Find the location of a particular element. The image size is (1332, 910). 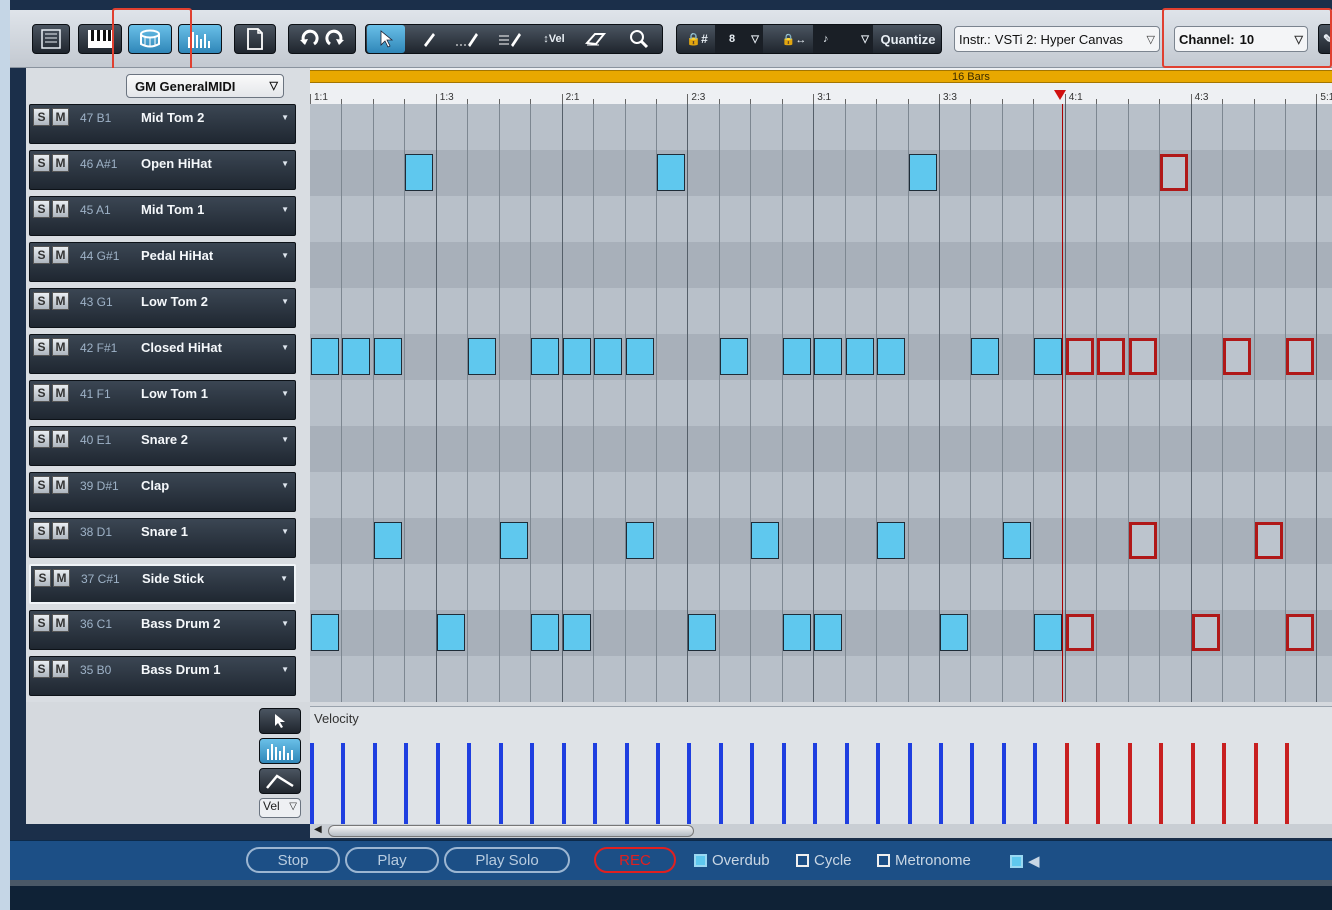

length-select: ♪ ▽ is located at coordinates (843, 39).